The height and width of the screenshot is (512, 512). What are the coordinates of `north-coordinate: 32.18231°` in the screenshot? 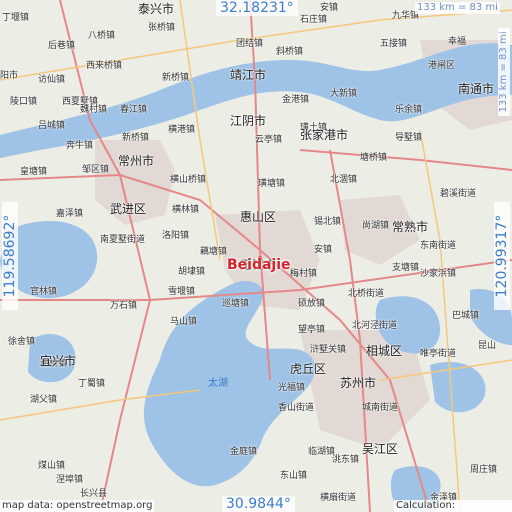 It's located at (257, 8).